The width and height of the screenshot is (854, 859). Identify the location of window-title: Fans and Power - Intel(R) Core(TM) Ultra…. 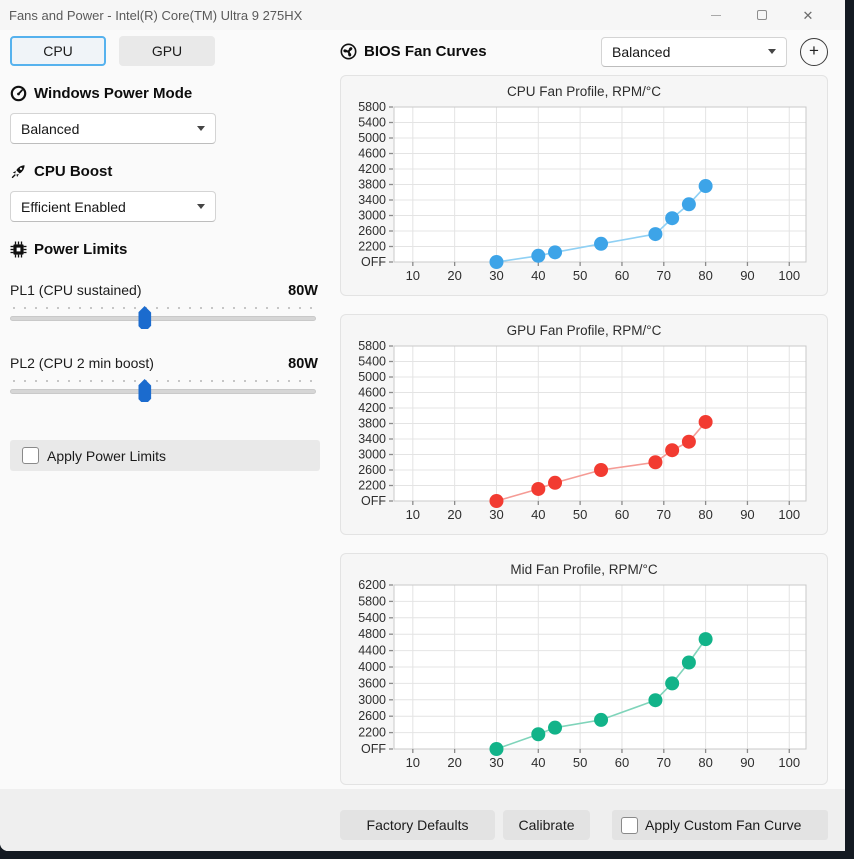
(156, 15).